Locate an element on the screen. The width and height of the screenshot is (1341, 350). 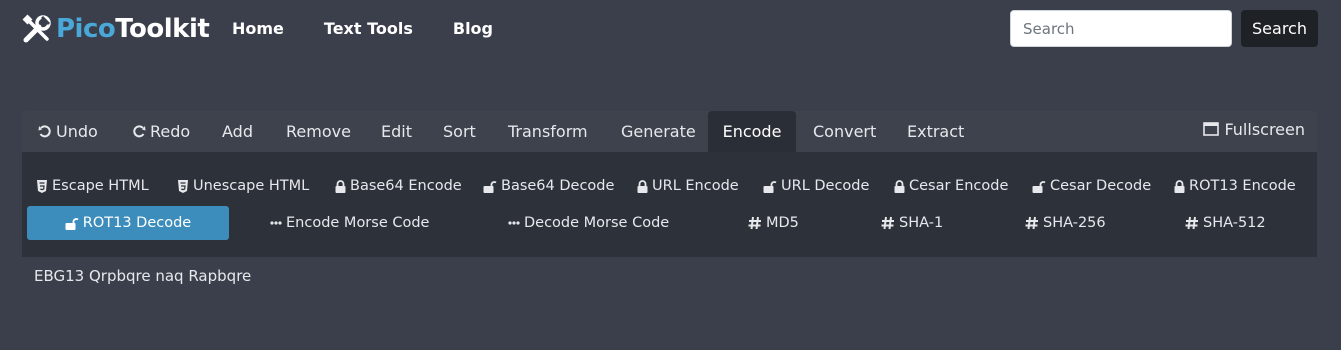
url-decode-label: URL Decode is located at coordinates (825, 186).